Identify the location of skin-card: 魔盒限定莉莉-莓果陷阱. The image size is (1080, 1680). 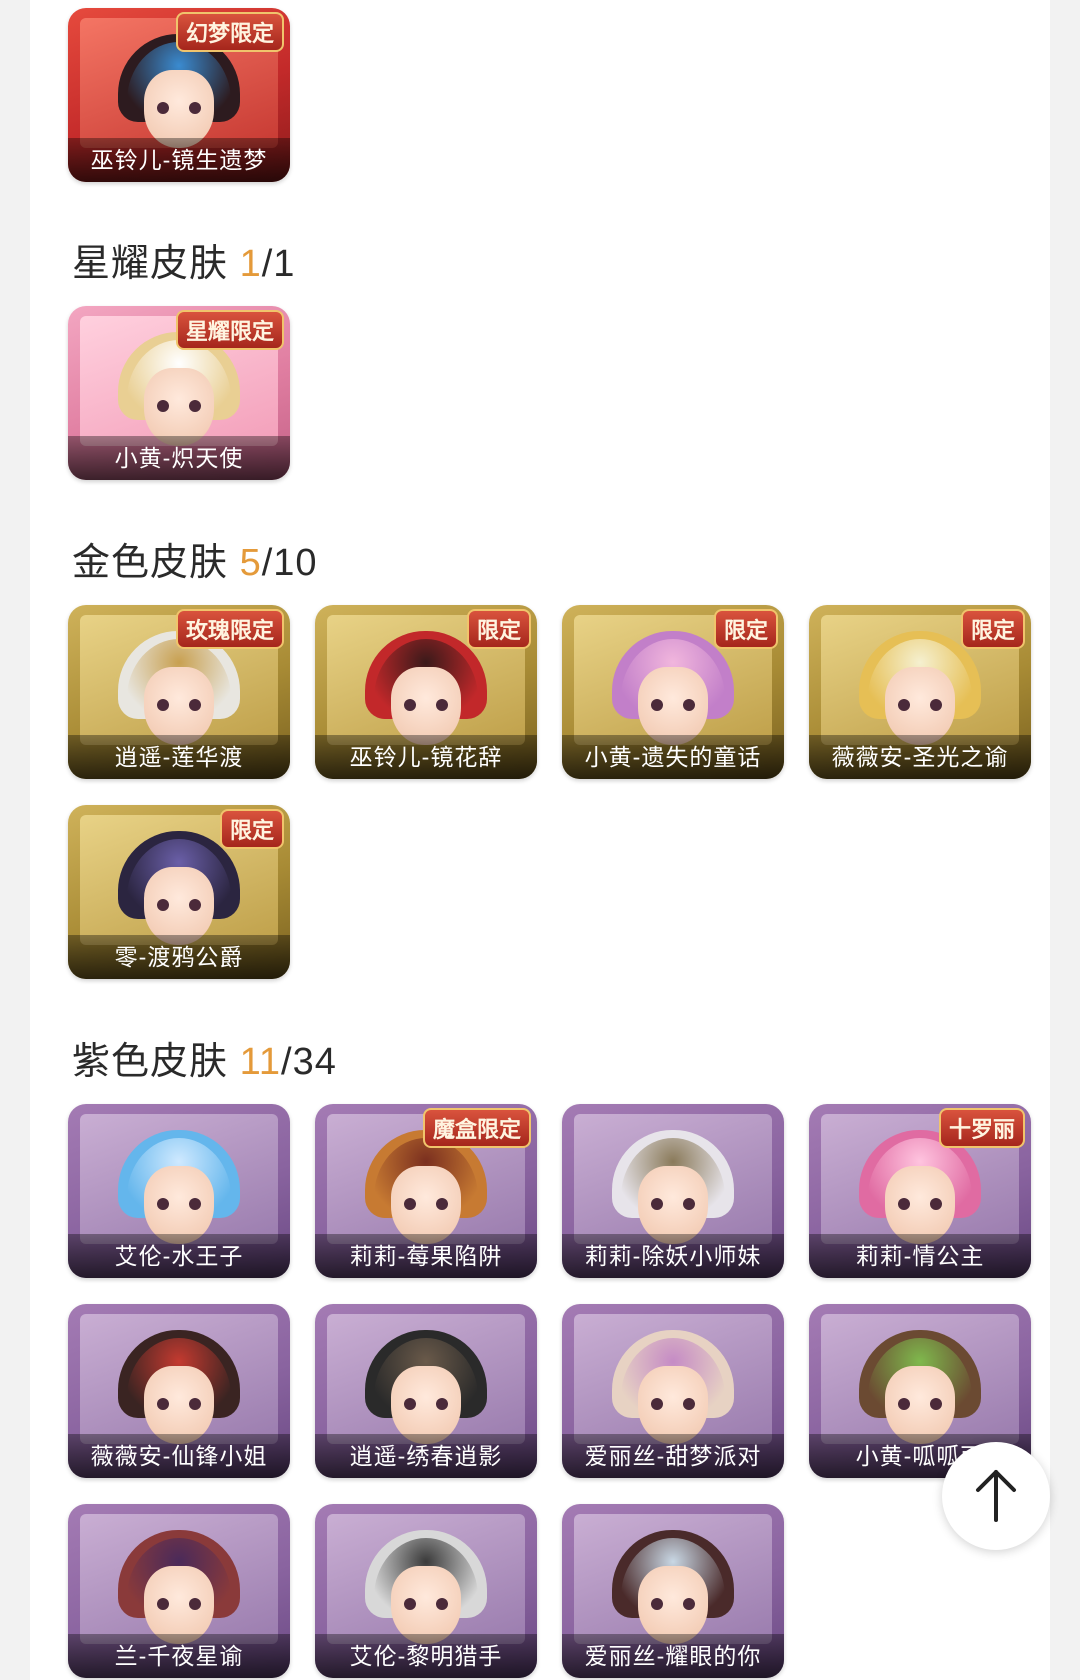
(426, 1191).